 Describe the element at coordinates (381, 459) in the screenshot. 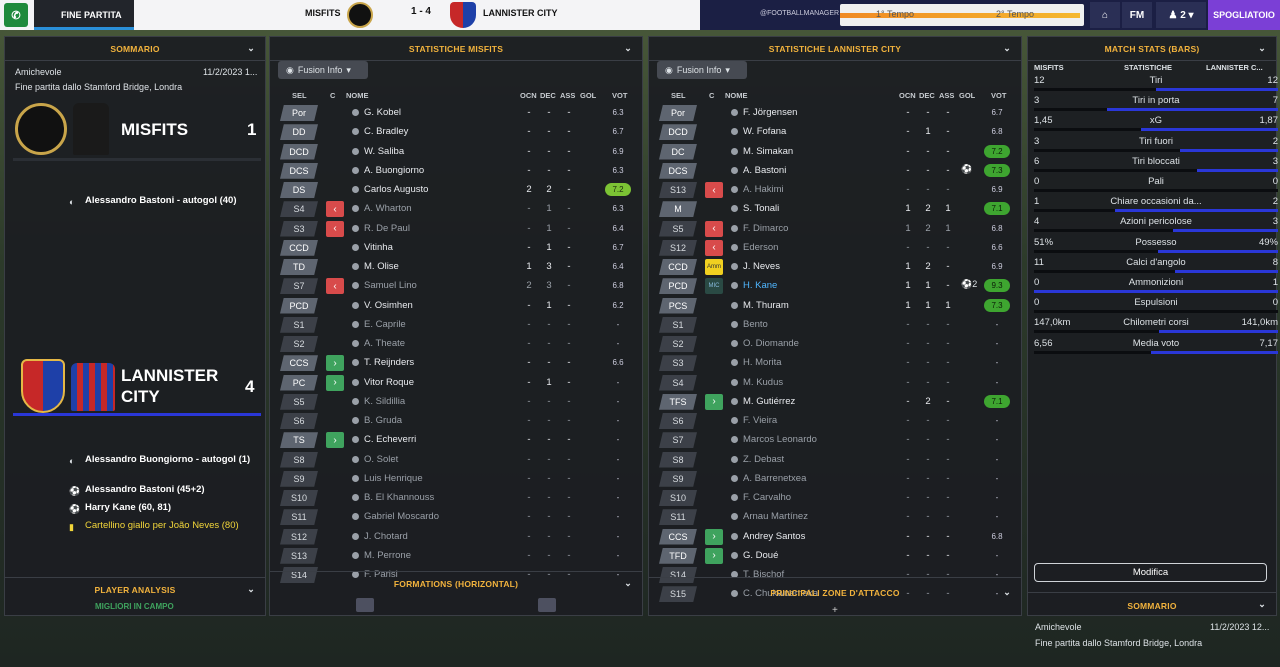

I see `player-name: O. Solet` at that location.